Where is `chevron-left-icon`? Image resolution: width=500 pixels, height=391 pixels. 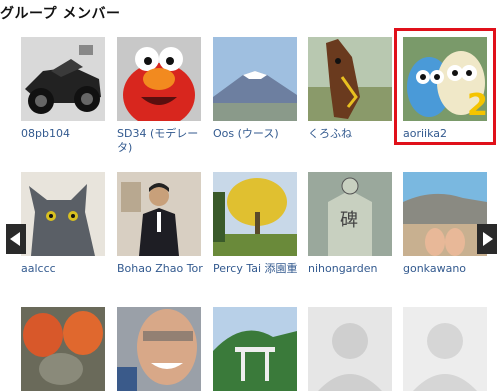 chevron-left-icon is located at coordinates (16, 239).